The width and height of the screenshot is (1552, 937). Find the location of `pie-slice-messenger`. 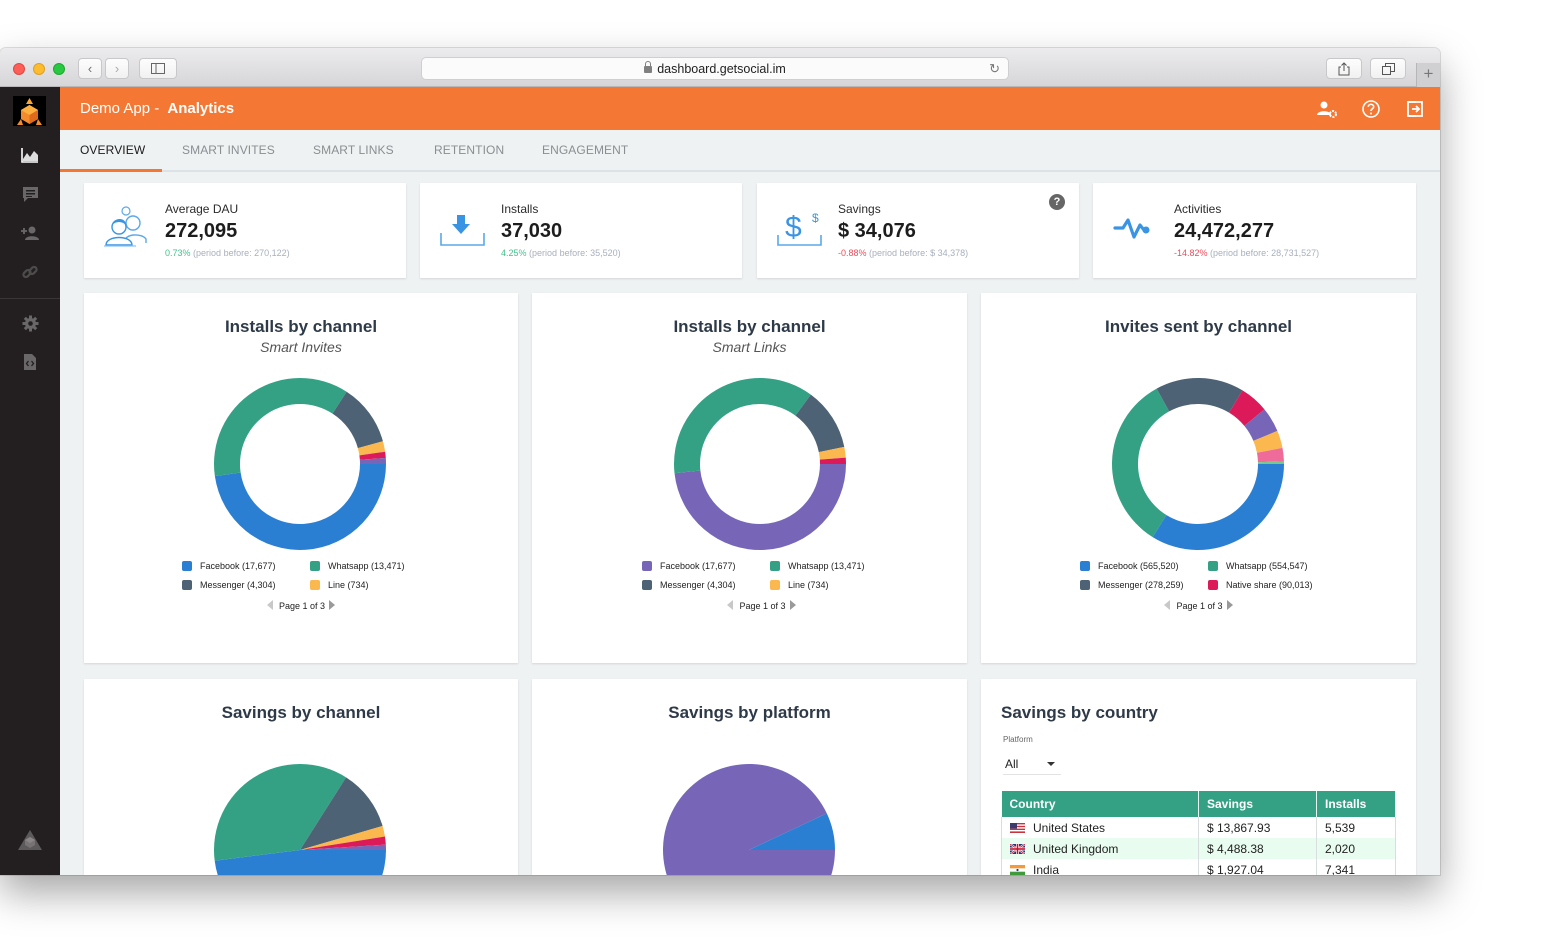

pie-slice-messenger is located at coordinates (1199, 395).